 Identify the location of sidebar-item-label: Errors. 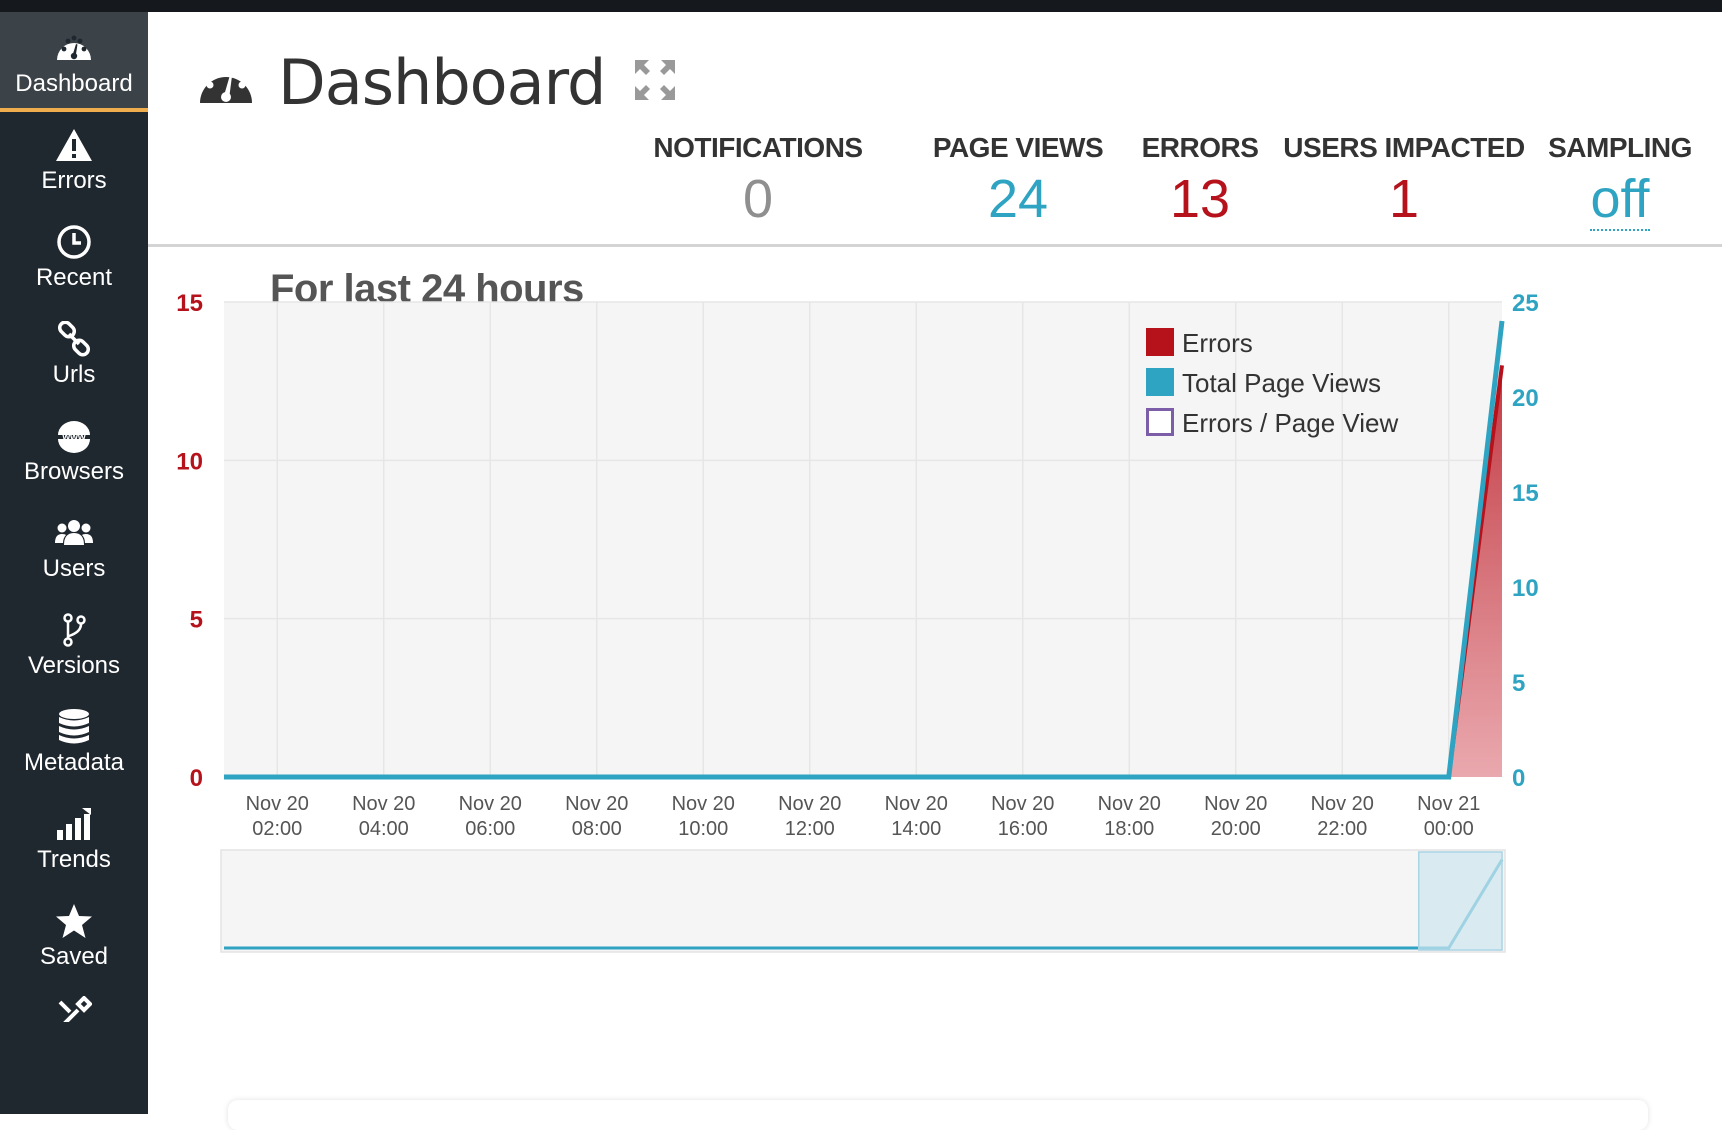
(74, 180).